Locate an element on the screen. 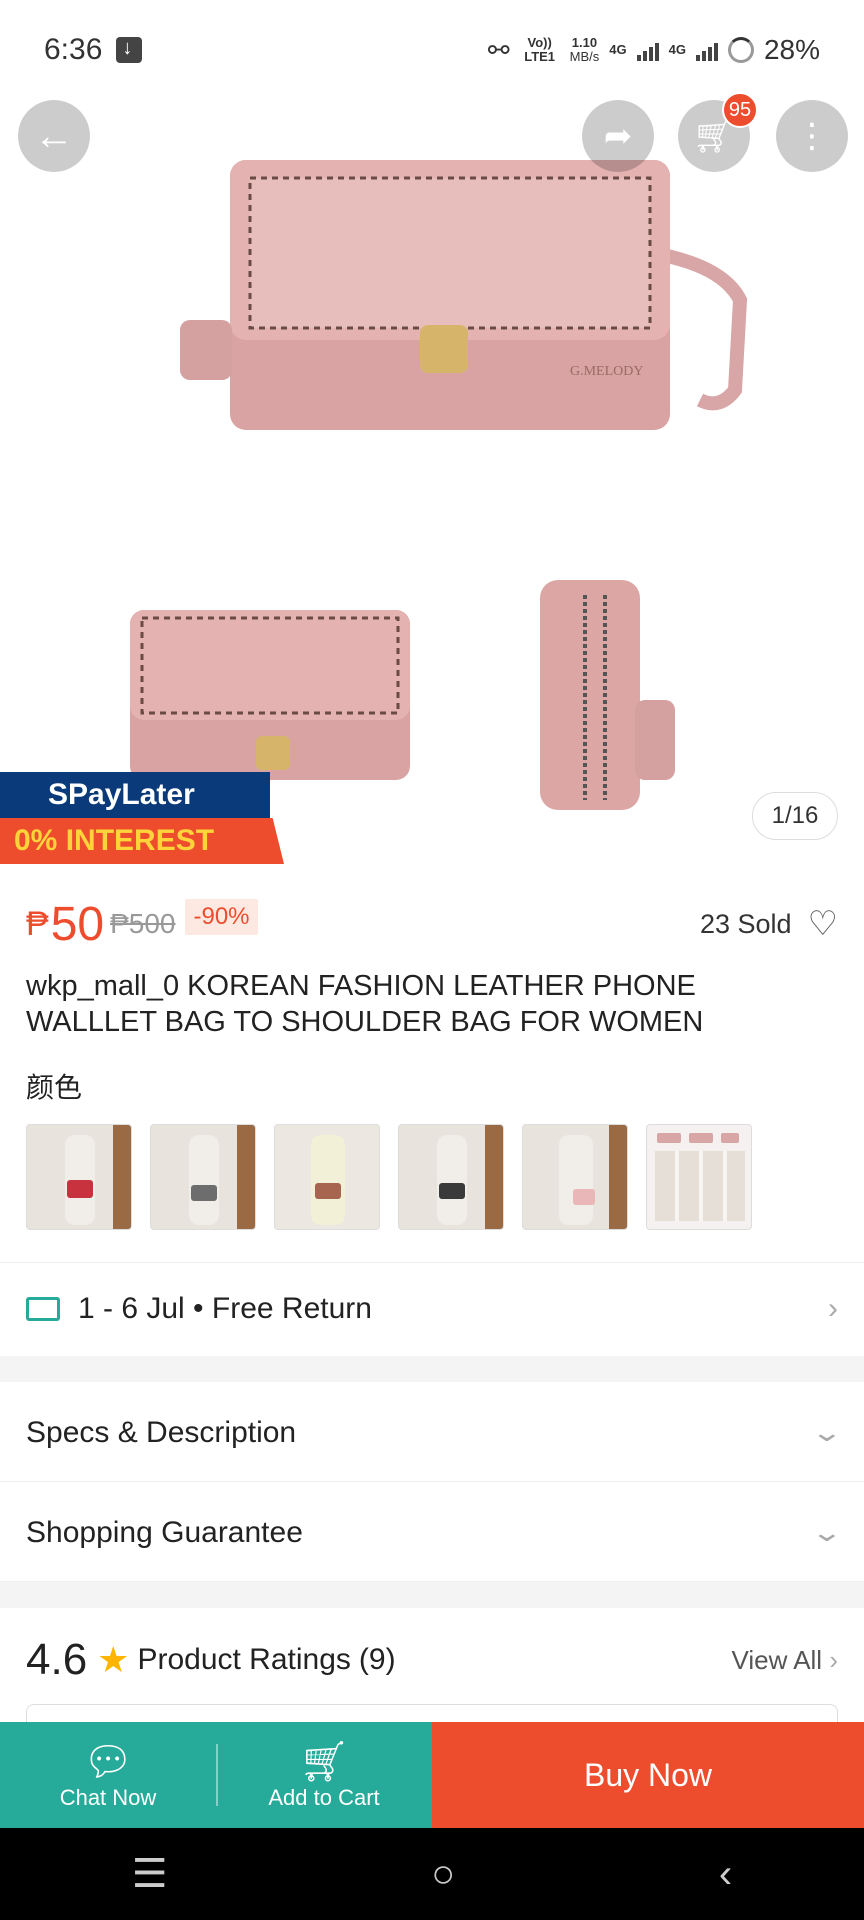 Image resolution: width=864 pixels, height=1920 pixels. home-icon: ○ is located at coordinates (443, 1874).